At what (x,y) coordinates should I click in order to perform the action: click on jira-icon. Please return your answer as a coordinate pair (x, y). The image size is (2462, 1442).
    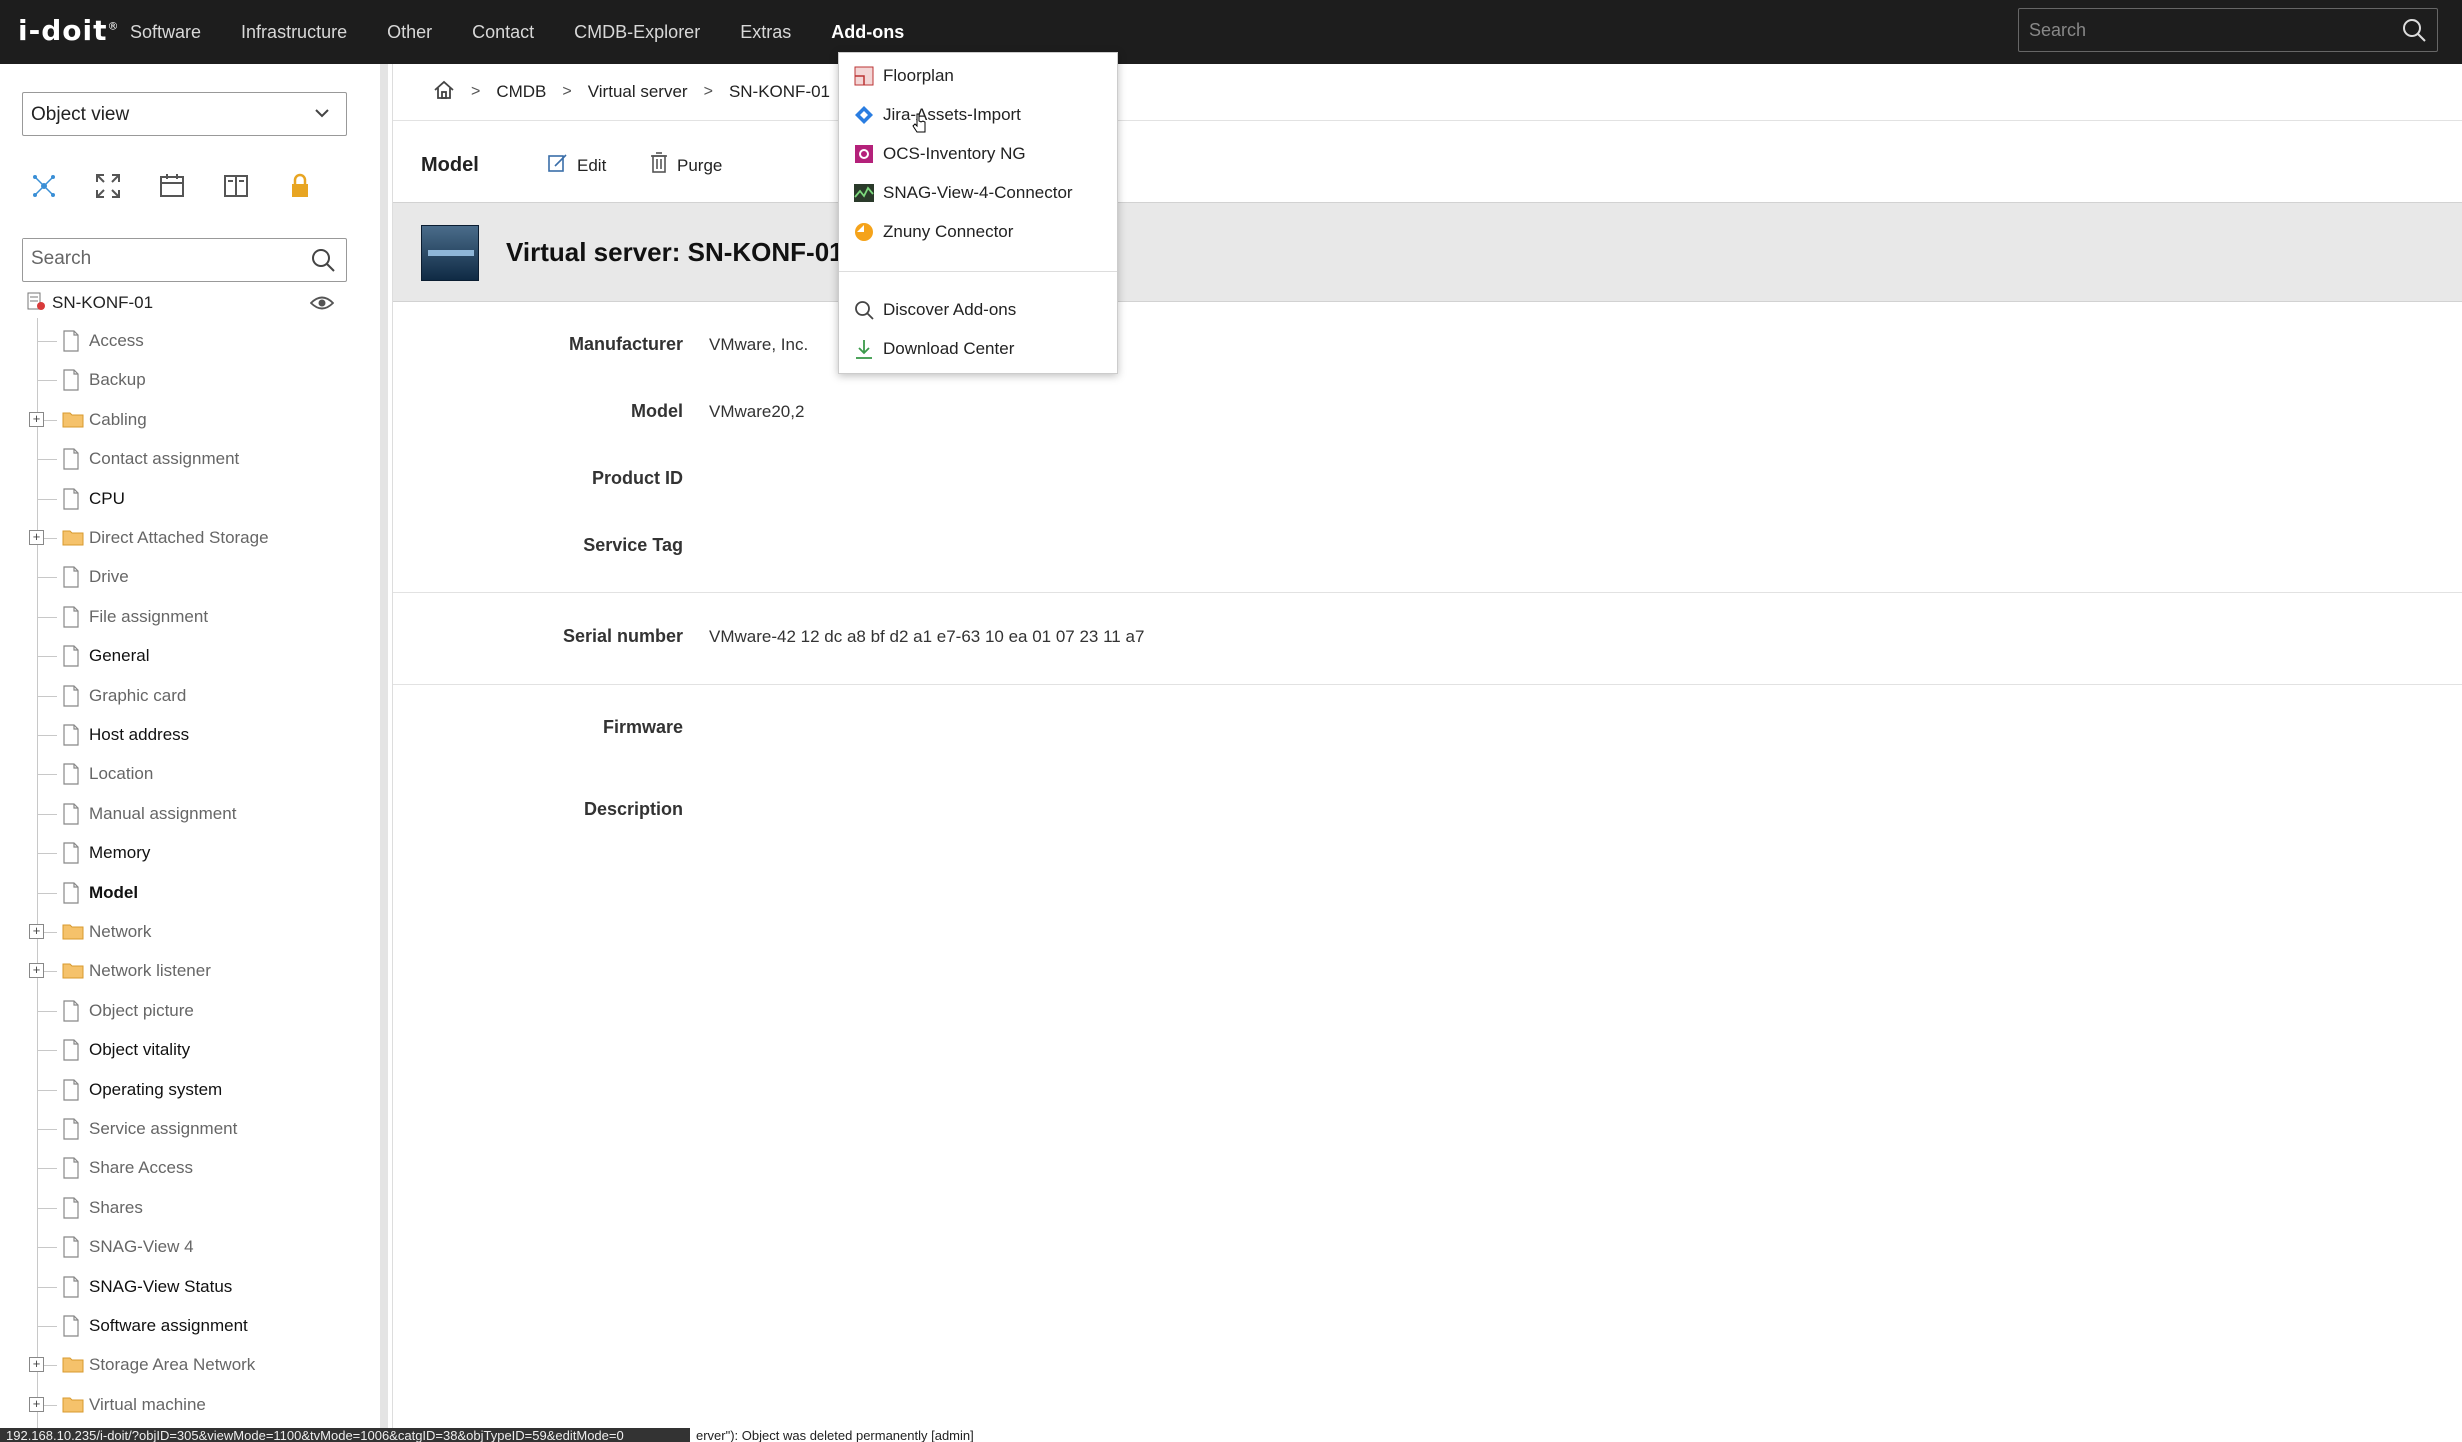
    Looking at the image, I should click on (864, 115).